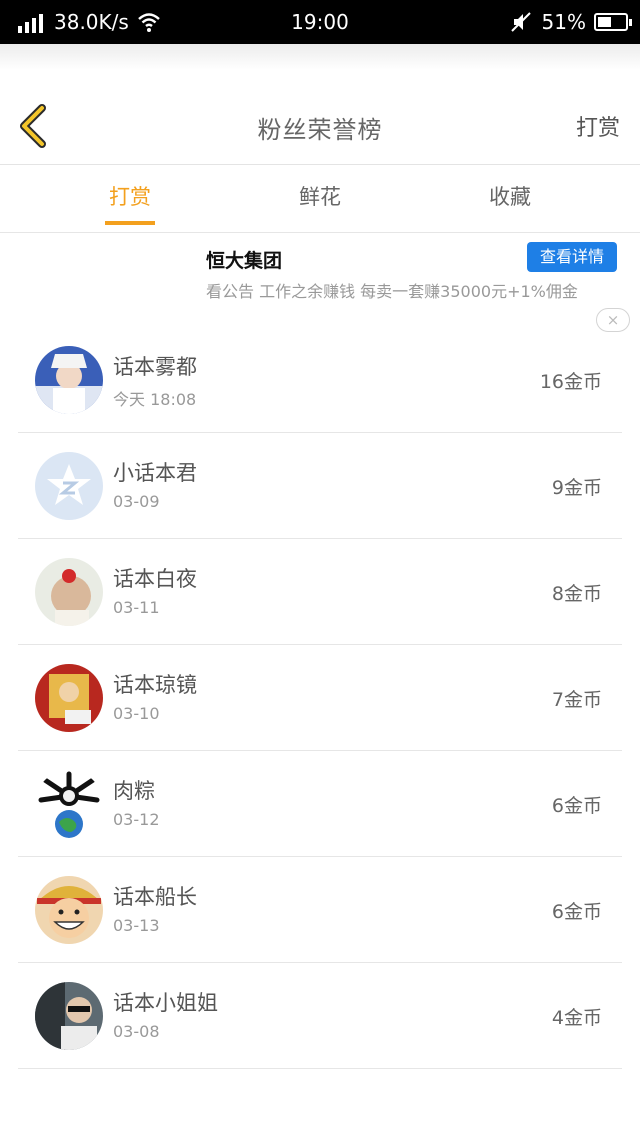  I want to click on battery-fill, so click(604, 22).